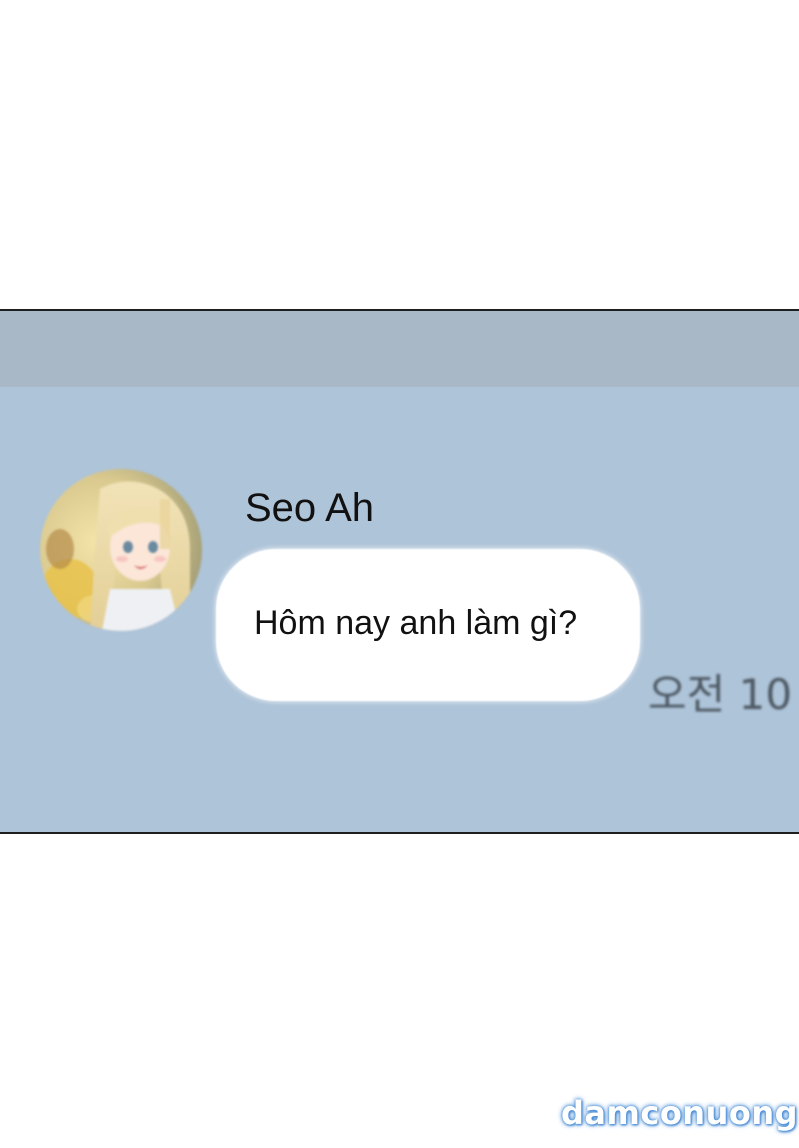 The image size is (799, 1148). I want to click on avatar-image-icon, so click(121, 550).